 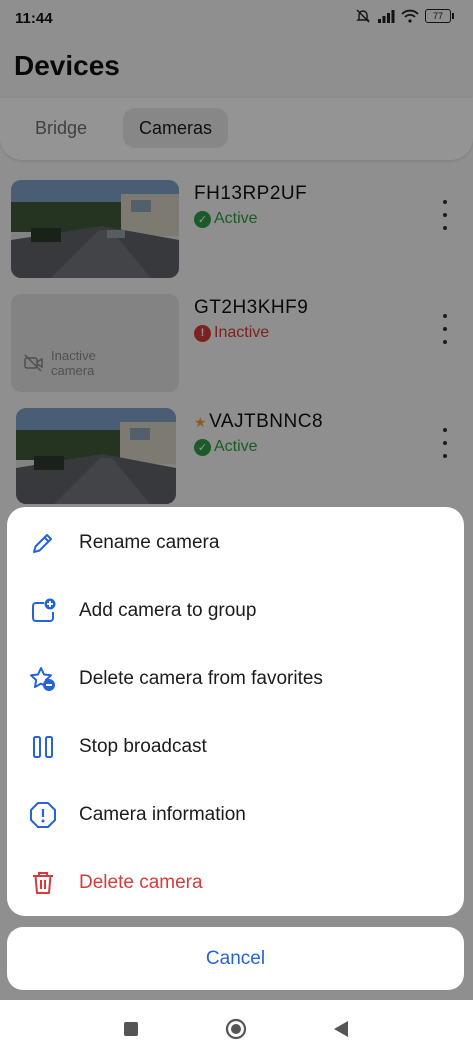 I want to click on rename-camera-label: Rename camera, so click(x=149, y=542).